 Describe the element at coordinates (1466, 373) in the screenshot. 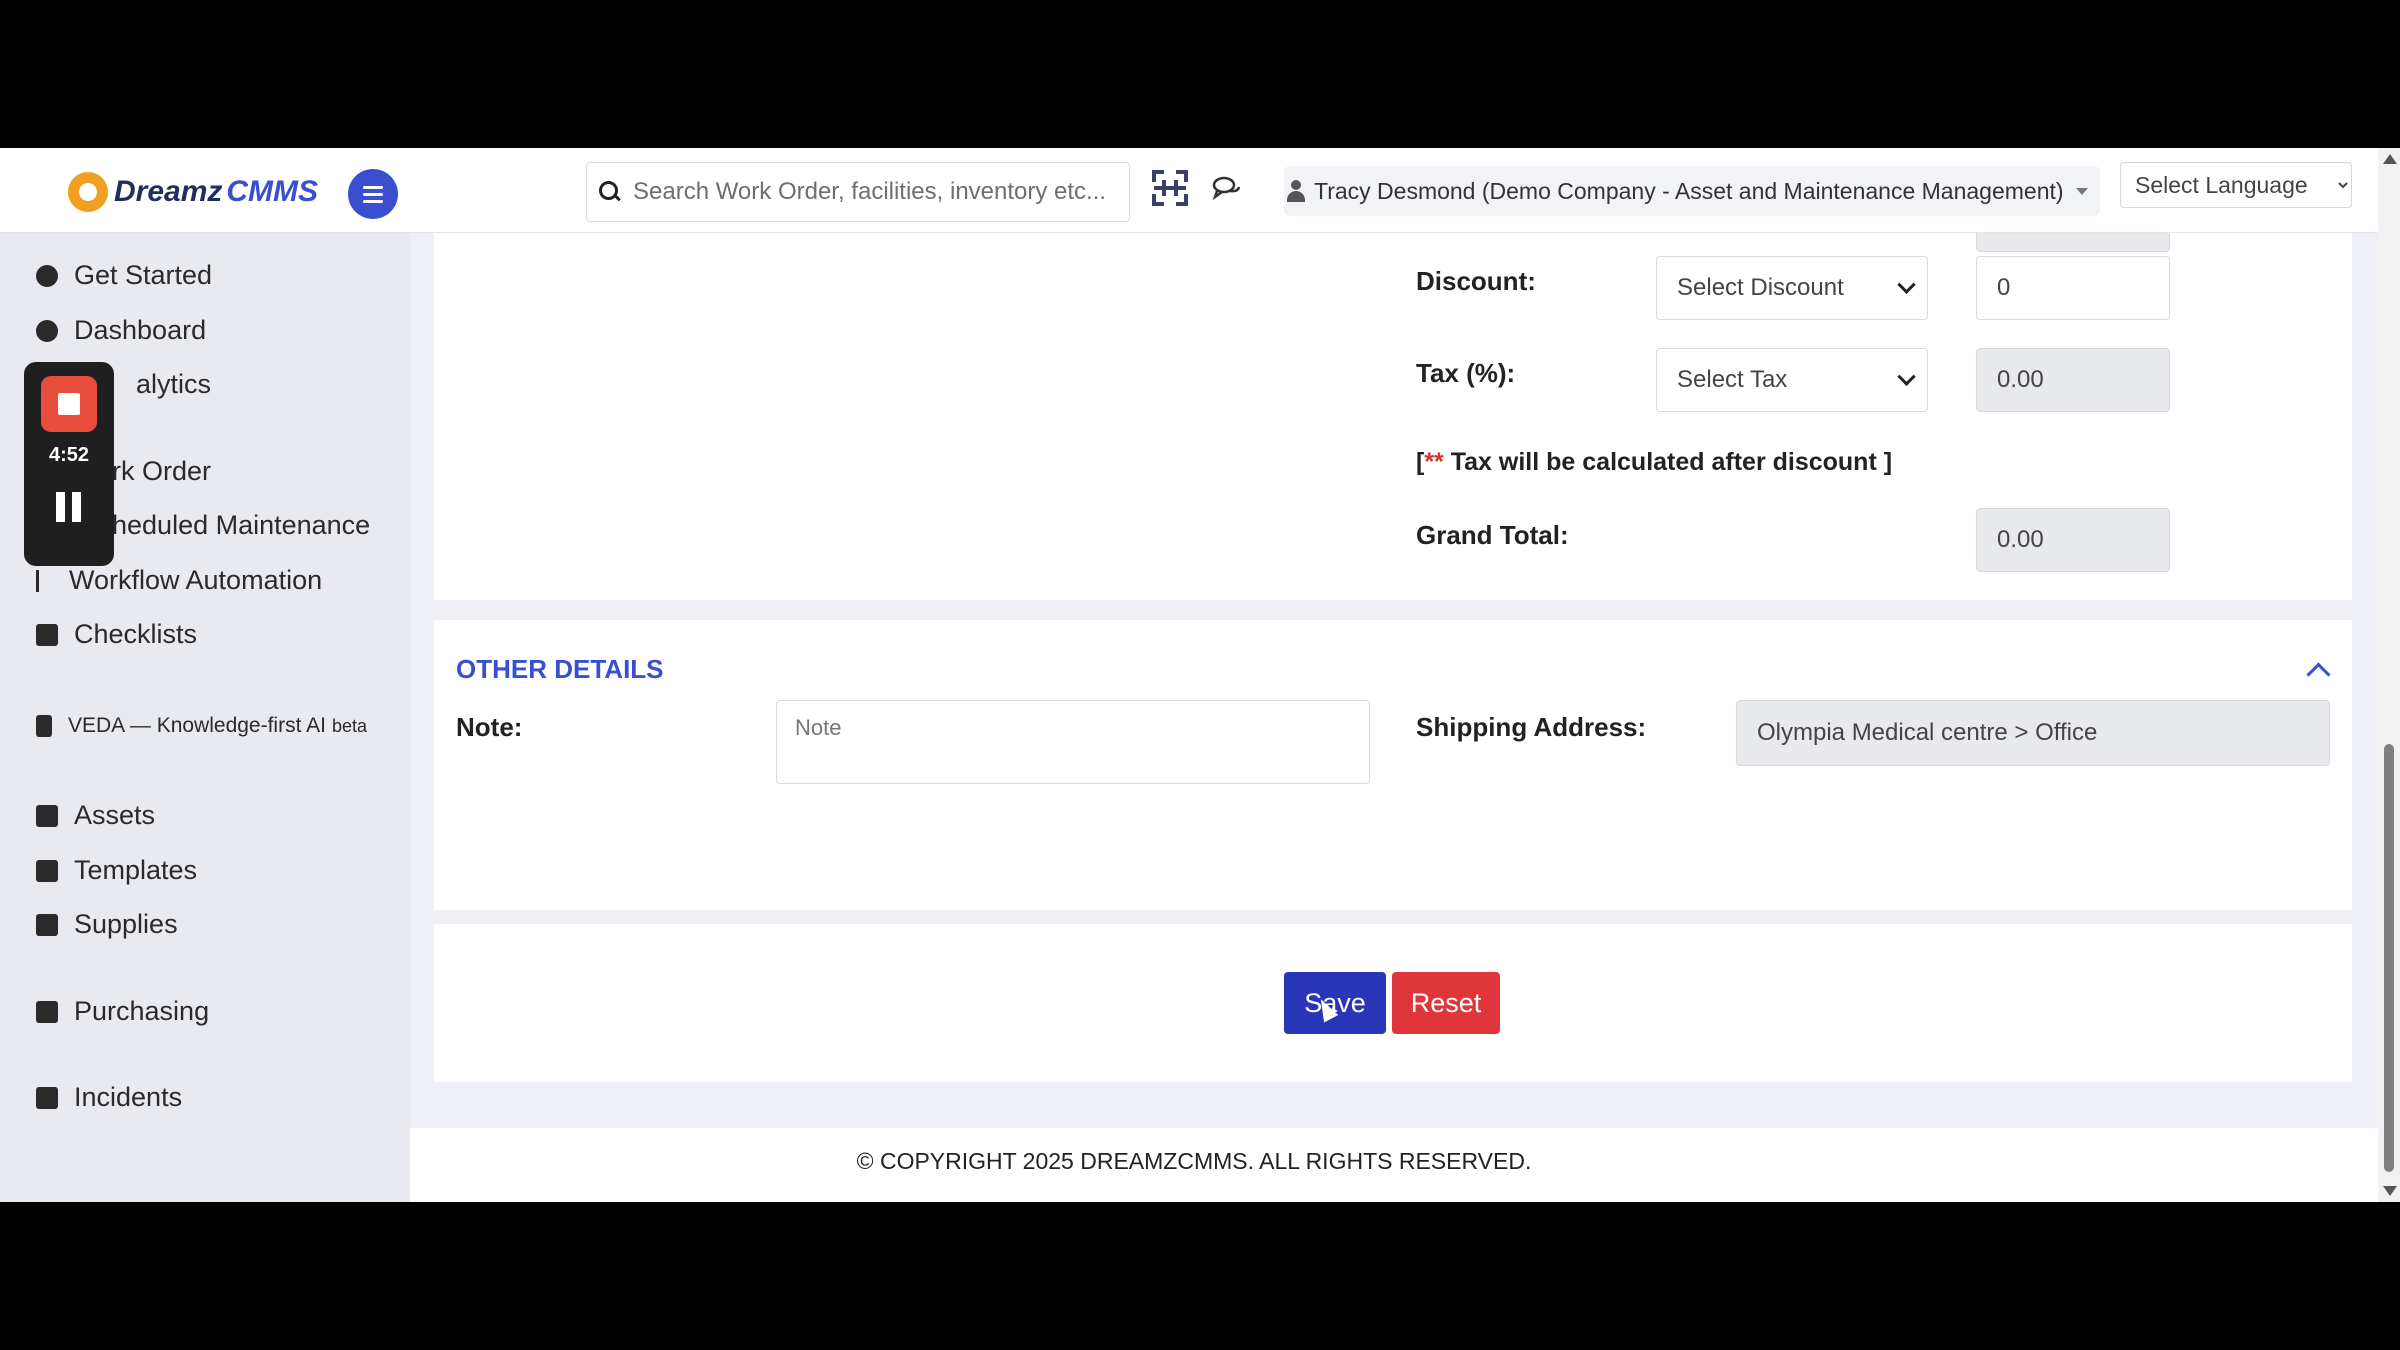

I see `tax-label: Tax (%):` at that location.